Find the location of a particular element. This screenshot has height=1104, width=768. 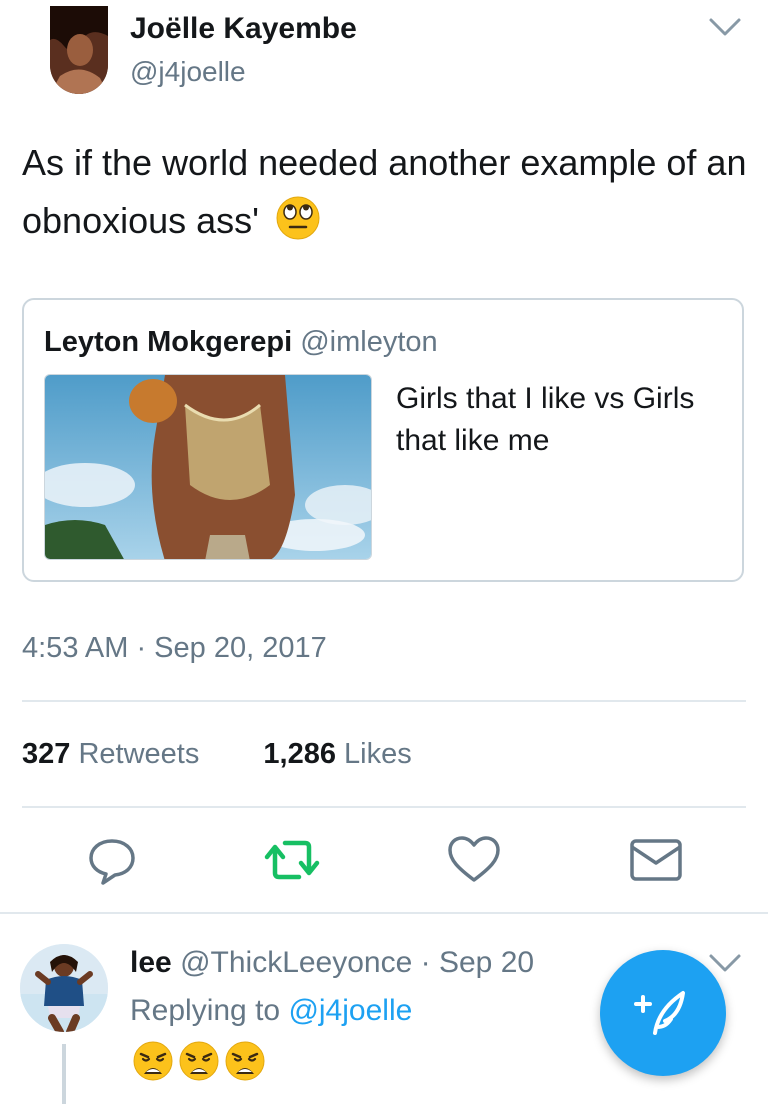

compose-tweet-button is located at coordinates (663, 1013).